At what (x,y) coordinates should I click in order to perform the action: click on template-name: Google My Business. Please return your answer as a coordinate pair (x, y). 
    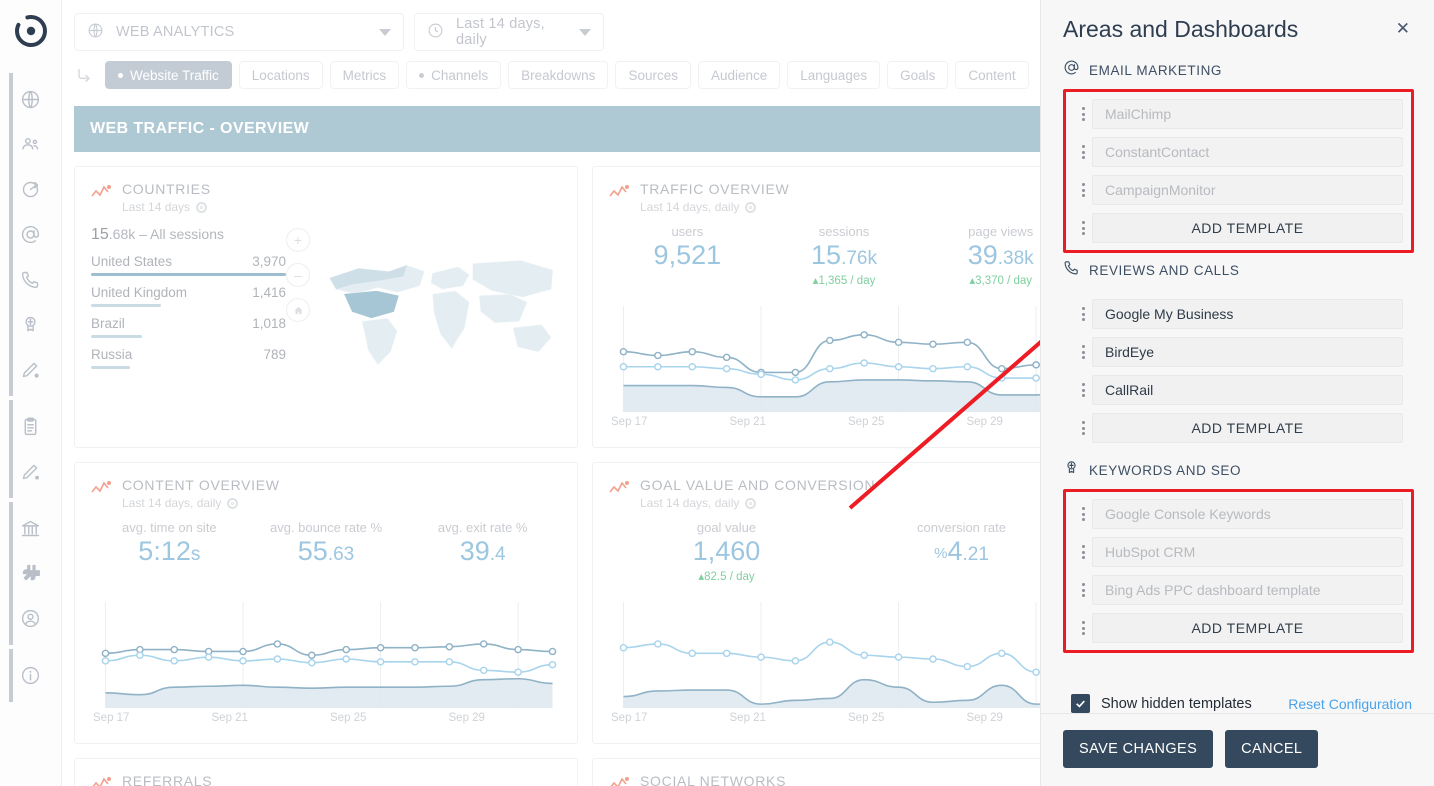
    Looking at the image, I should click on (1247, 314).